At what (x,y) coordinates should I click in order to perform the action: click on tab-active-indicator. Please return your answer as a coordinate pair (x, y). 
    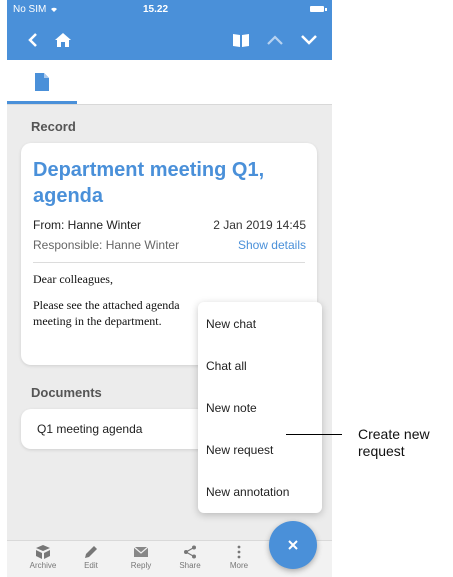
    Looking at the image, I should click on (42, 102).